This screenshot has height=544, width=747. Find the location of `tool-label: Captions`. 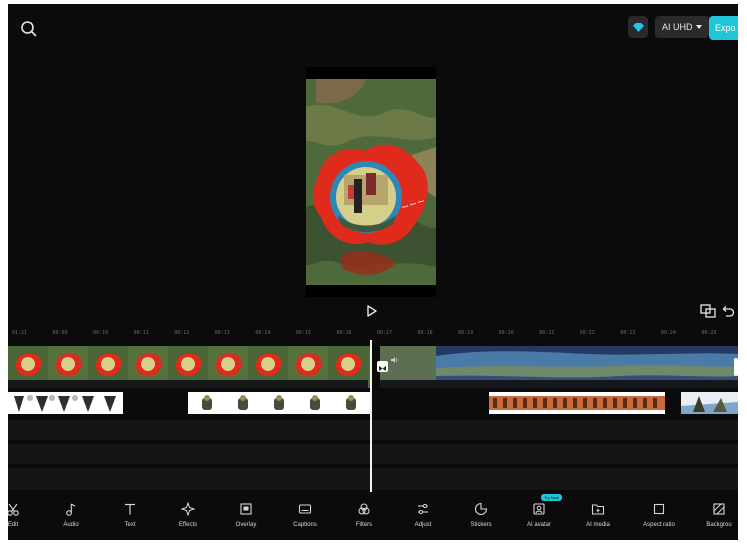

tool-label: Captions is located at coordinates (305, 525).